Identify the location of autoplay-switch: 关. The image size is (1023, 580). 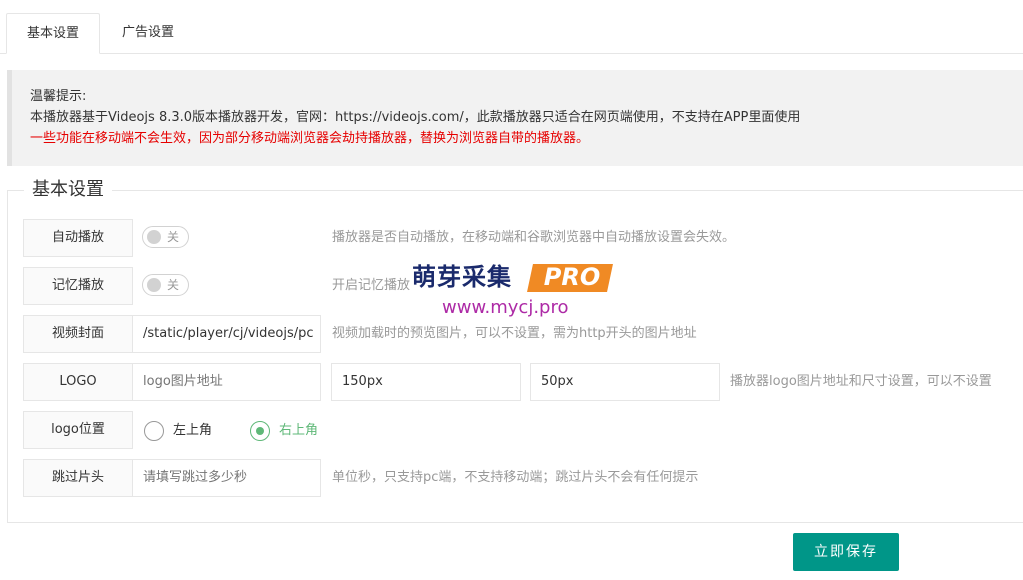
(165, 237).